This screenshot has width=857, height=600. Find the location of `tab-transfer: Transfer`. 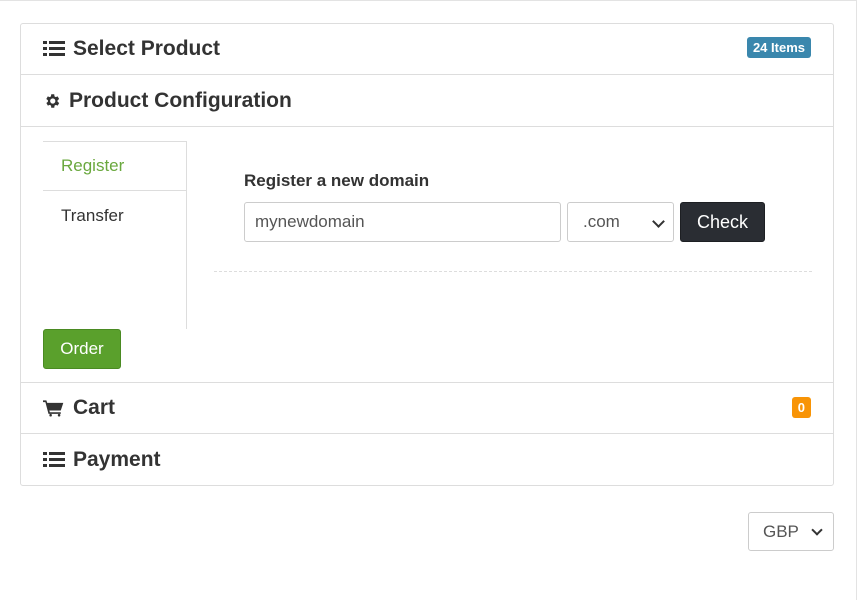

tab-transfer: Transfer is located at coordinates (114, 216).